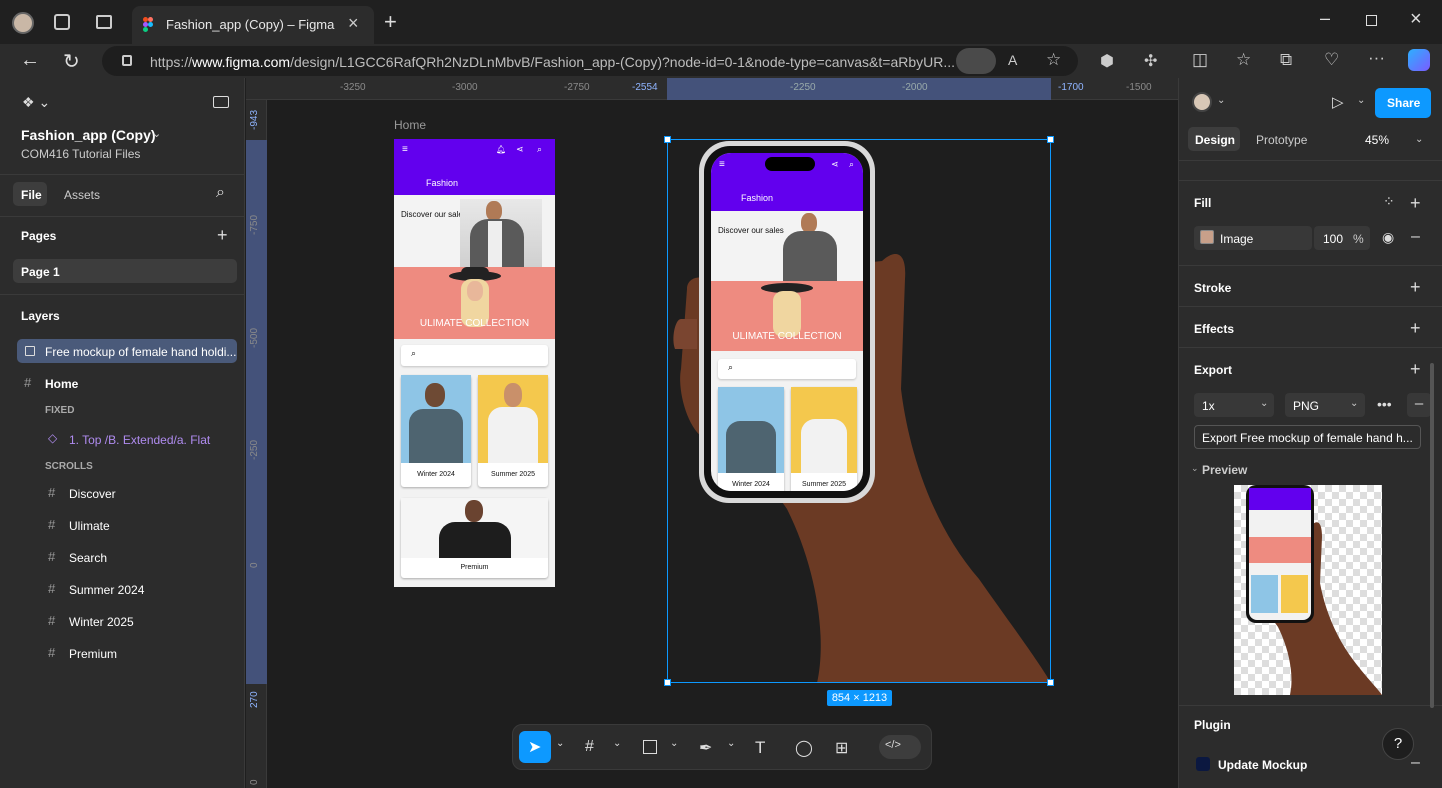 This screenshot has width=1442, height=788. What do you see at coordinates (222, 235) in the screenshot?
I see `add-page-icon: +` at bounding box center [222, 235].